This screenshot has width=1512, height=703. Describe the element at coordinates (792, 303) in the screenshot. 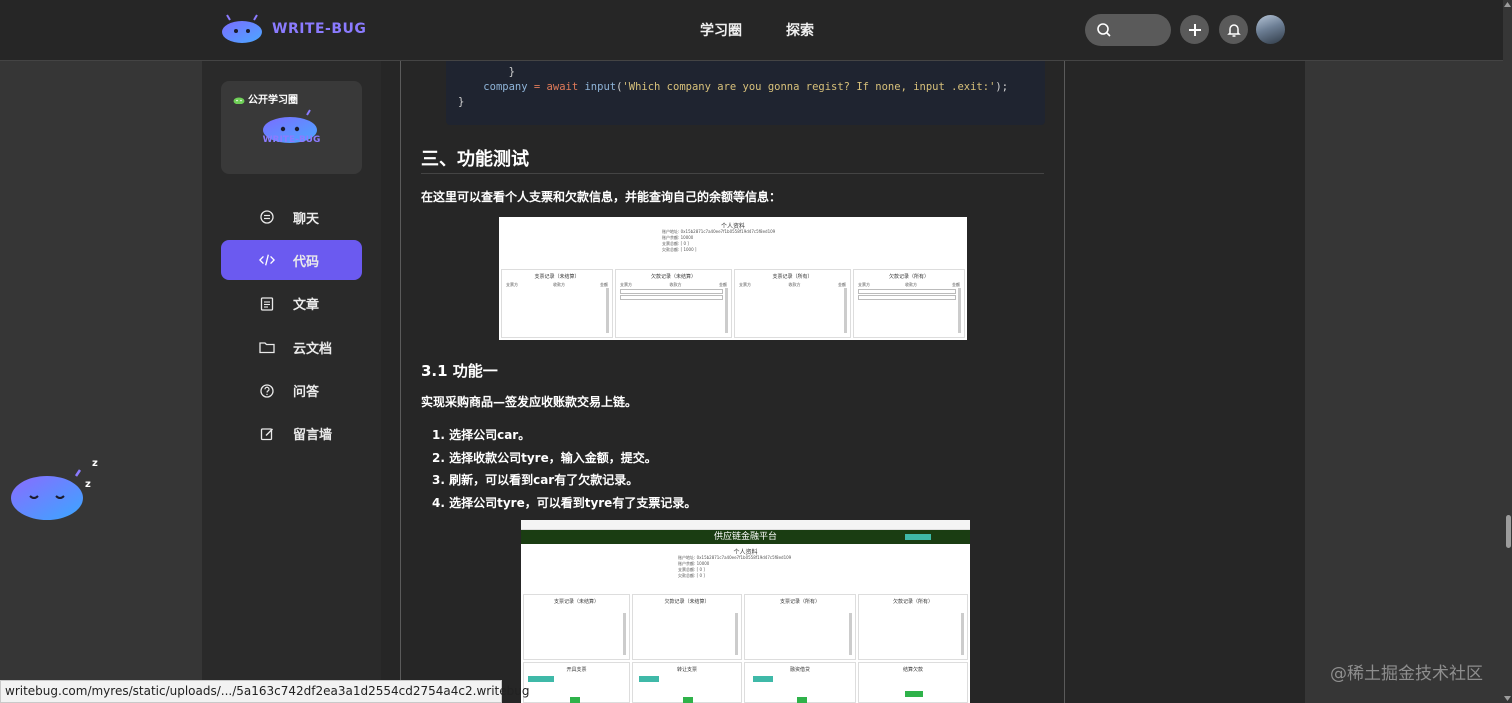

I see `mini-panel: 支票记录（所有） 支票方 收款方 金额` at that location.